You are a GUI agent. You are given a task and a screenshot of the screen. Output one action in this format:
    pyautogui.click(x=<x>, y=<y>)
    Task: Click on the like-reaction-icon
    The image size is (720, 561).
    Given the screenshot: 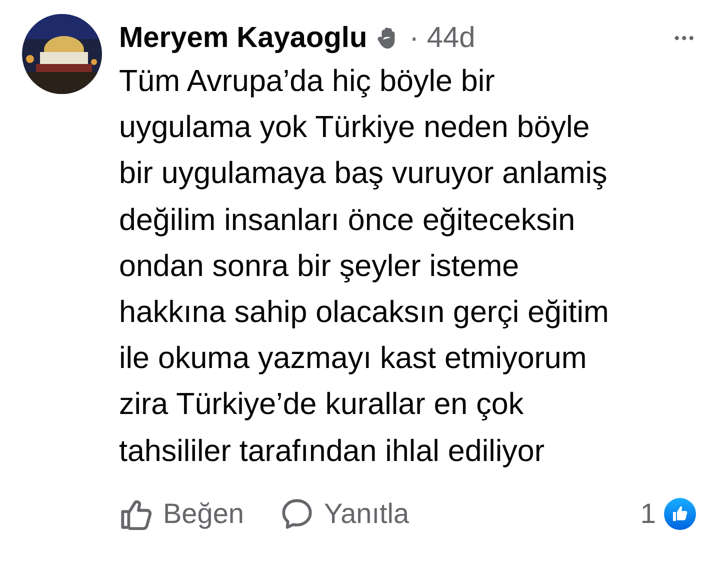 What is the action you would take?
    pyautogui.click(x=680, y=514)
    